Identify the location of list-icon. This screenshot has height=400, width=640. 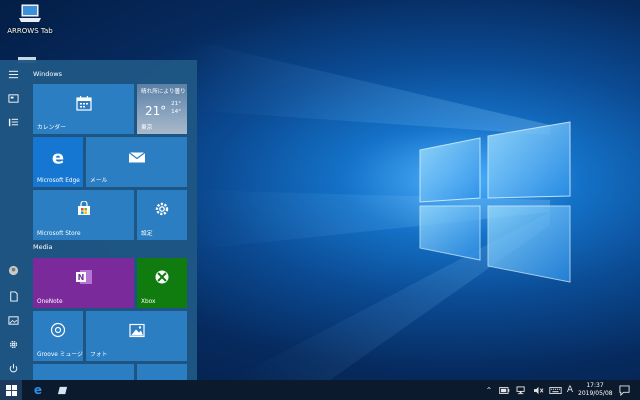
(13, 122).